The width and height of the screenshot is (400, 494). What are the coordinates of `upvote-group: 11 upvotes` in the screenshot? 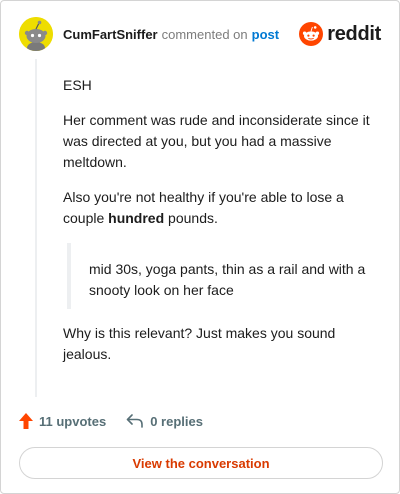 It's located at (62, 421).